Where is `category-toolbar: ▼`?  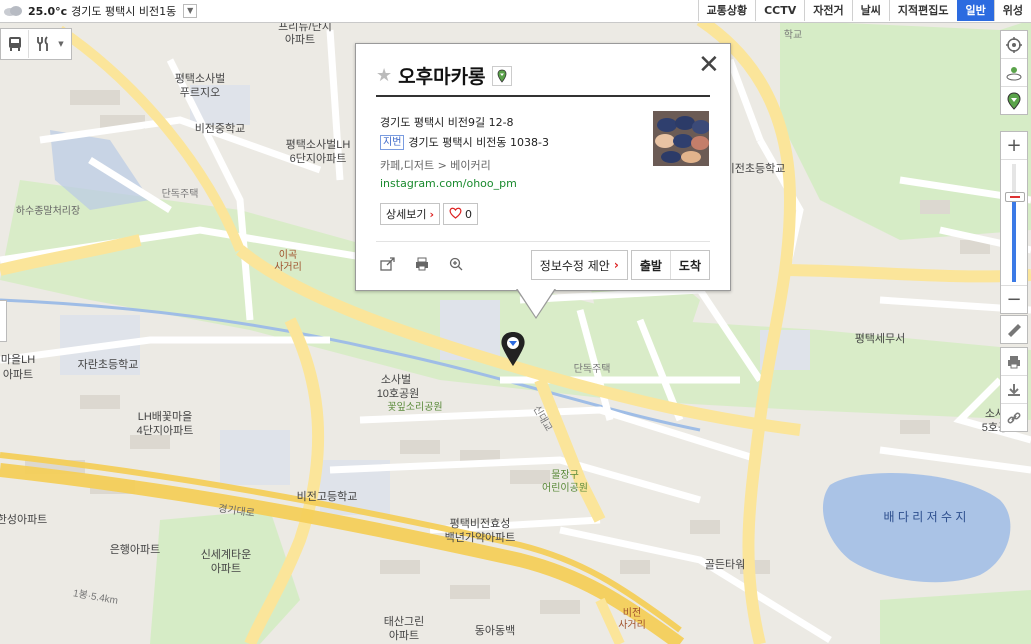
category-toolbar: ▼ is located at coordinates (36, 44).